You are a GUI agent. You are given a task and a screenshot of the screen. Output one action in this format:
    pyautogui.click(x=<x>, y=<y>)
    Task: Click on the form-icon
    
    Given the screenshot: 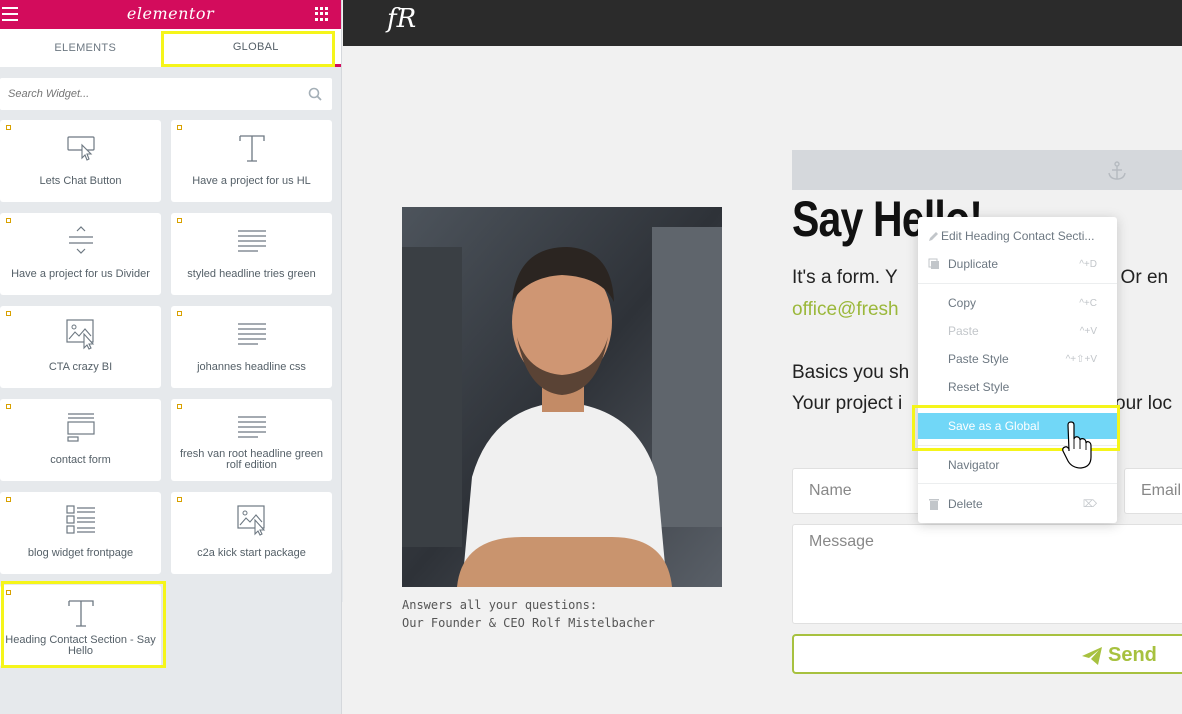 What is the action you would take?
    pyautogui.click(x=80, y=427)
    